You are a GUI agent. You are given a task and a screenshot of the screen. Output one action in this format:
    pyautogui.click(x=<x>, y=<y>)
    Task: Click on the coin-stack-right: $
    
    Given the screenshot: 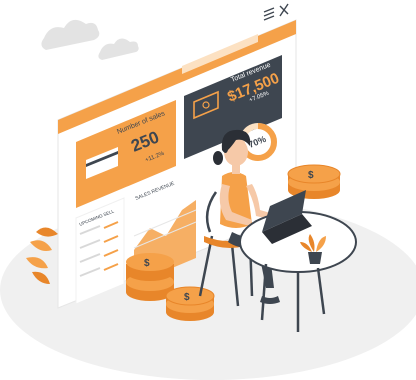 What is the action you would take?
    pyautogui.click(x=314, y=181)
    